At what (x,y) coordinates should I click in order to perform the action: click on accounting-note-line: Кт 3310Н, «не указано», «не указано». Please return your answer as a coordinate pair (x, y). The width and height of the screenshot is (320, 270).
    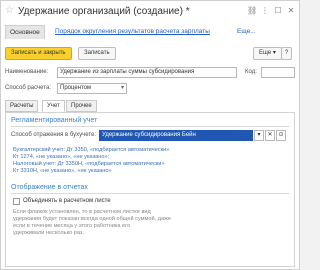
    Looking at the image, I should click on (62, 171).